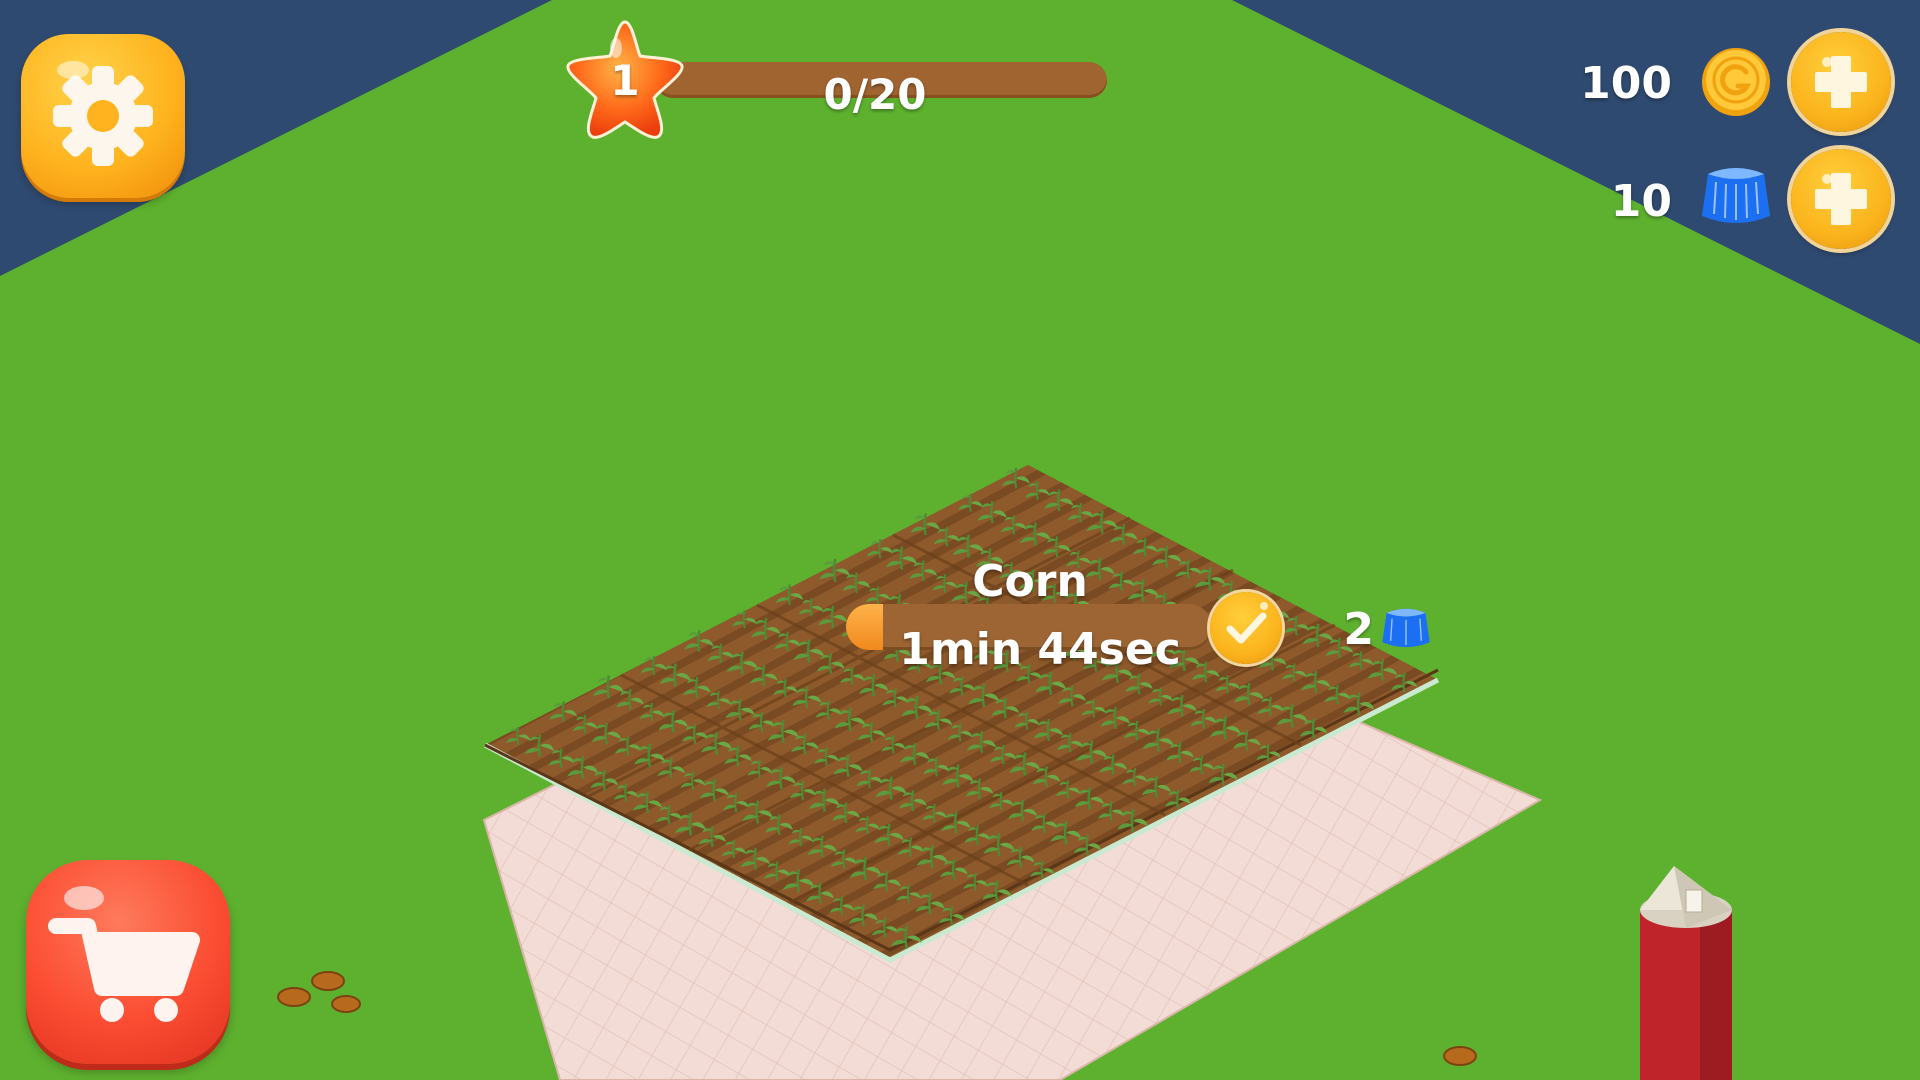 Image resolution: width=1920 pixels, height=1080 pixels. What do you see at coordinates (1247, 623) in the screenshot?
I see `checkmark-icon` at bounding box center [1247, 623].